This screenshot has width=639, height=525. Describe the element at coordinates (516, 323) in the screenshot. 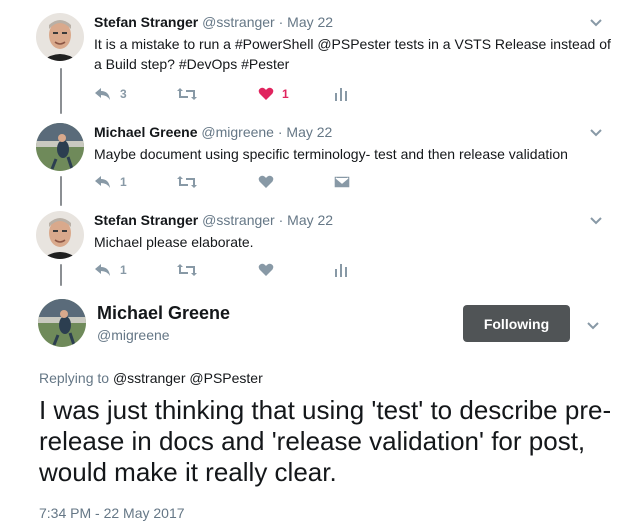

I see `following-button: Following` at that location.